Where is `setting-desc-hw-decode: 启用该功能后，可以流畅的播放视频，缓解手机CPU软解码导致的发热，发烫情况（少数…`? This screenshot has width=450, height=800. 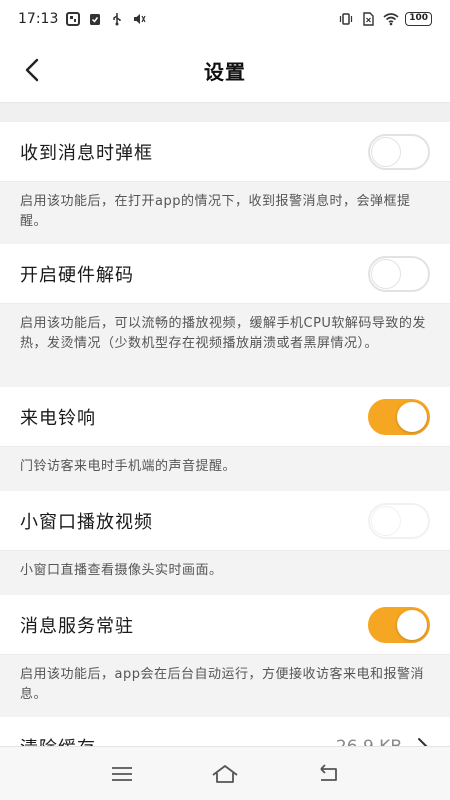
setting-desc-hw-decode: 启用该功能后，可以流畅的播放视频，缓解手机CPU软解码导致的发热，发烫情况（少数… is located at coordinates (225, 345).